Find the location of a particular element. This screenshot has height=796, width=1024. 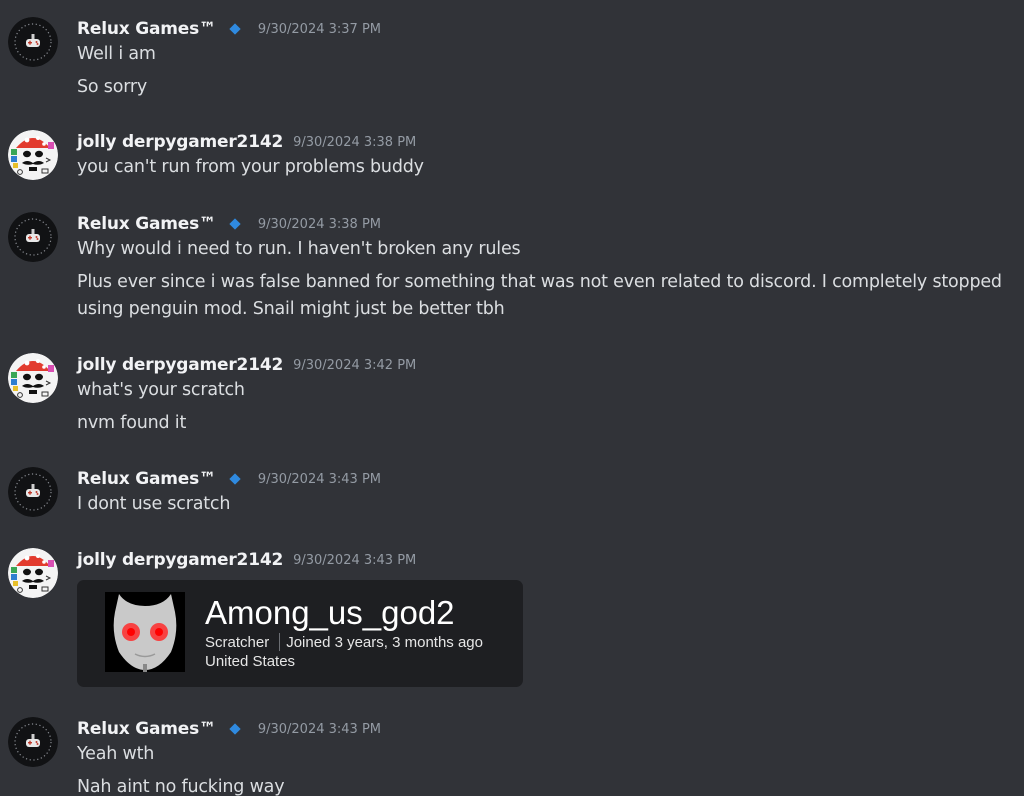

message-text: you can't run from your problems buddy is located at coordinates (250, 167).